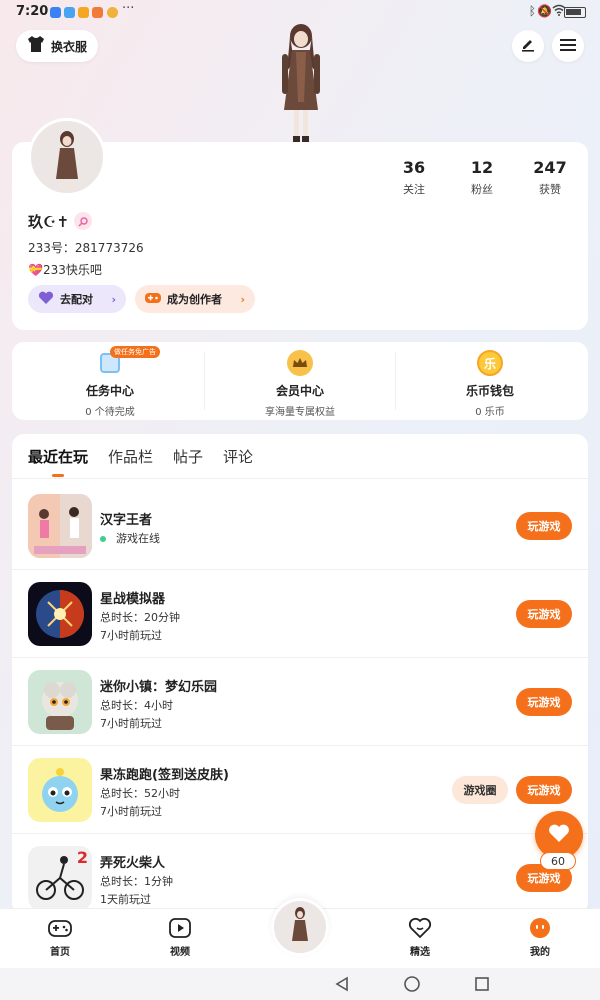  Describe the element at coordinates (342, 986) in the screenshot. I see `back-icon` at that location.